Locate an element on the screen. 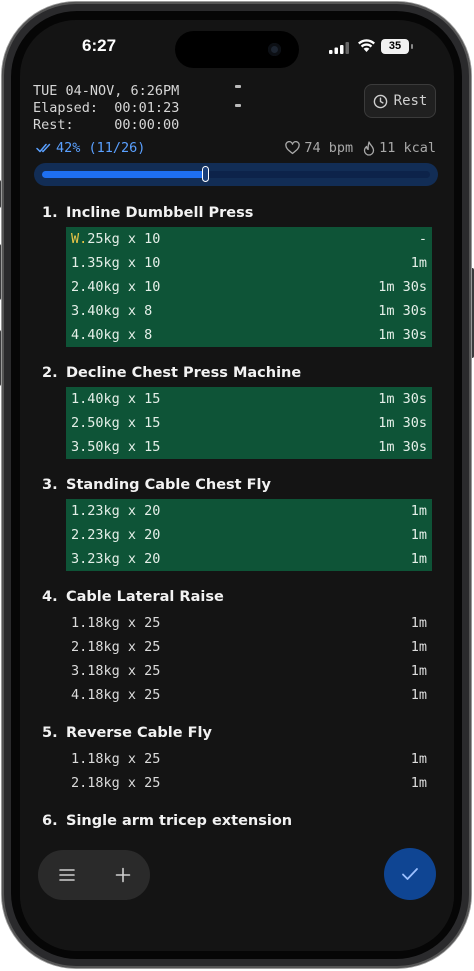 Image resolution: width=474 pixels, height=971 pixels. flame-icon is located at coordinates (369, 148).